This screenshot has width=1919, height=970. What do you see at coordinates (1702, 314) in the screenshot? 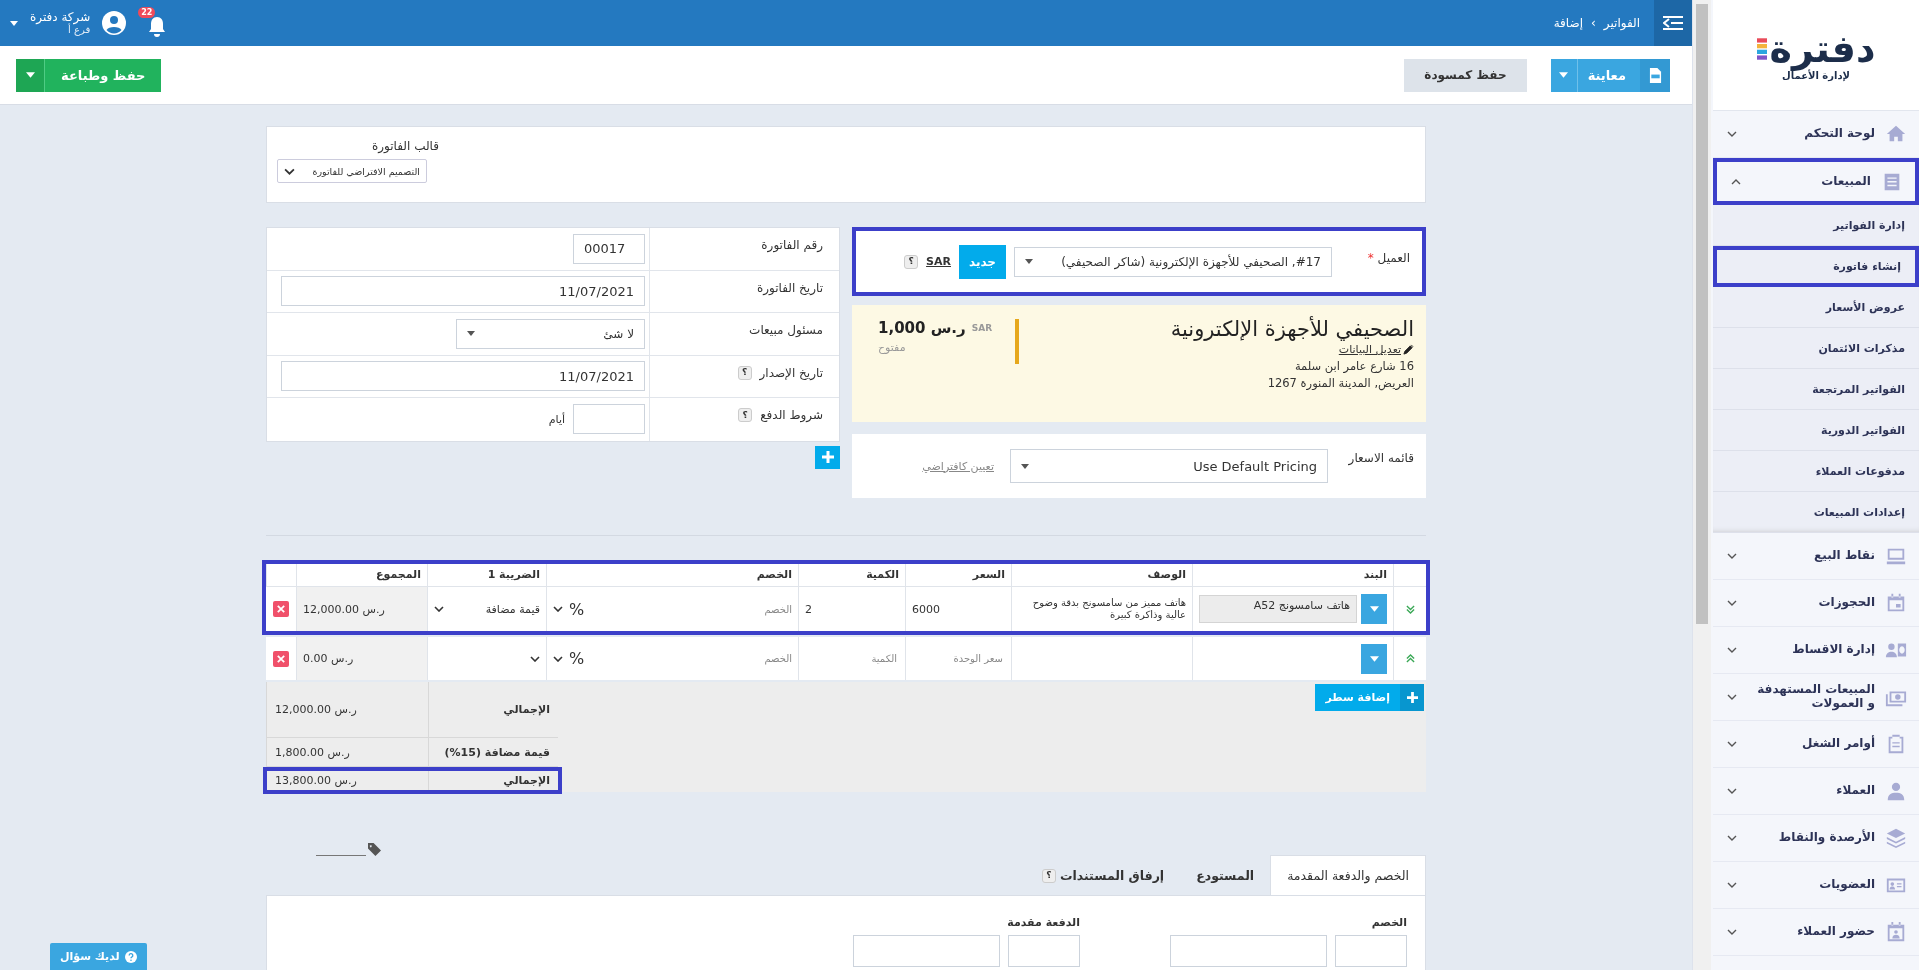
I see `scrollbar-thumb` at bounding box center [1702, 314].